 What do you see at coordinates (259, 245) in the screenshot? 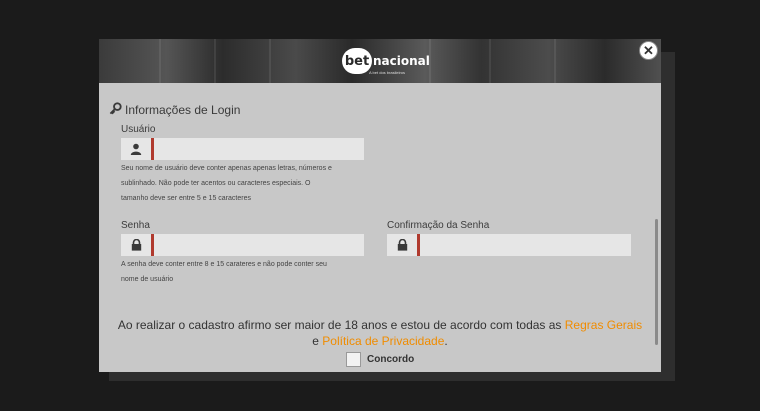
I see `password-input` at bounding box center [259, 245].